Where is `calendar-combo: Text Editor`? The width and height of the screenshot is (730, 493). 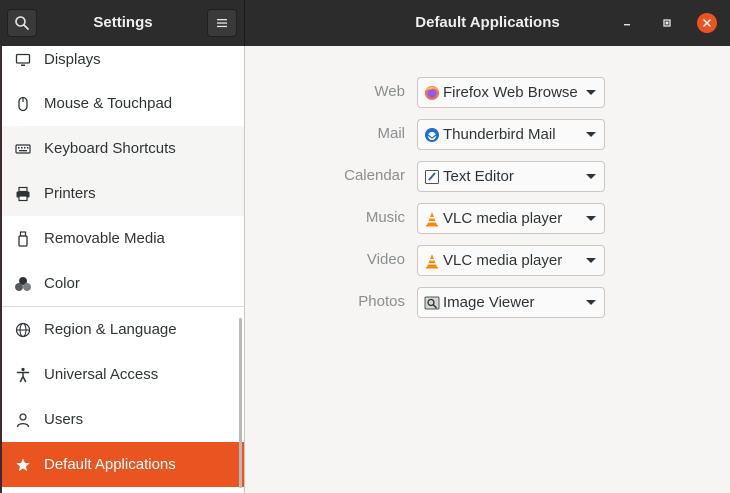
calendar-combo: Text Editor is located at coordinates (511, 176).